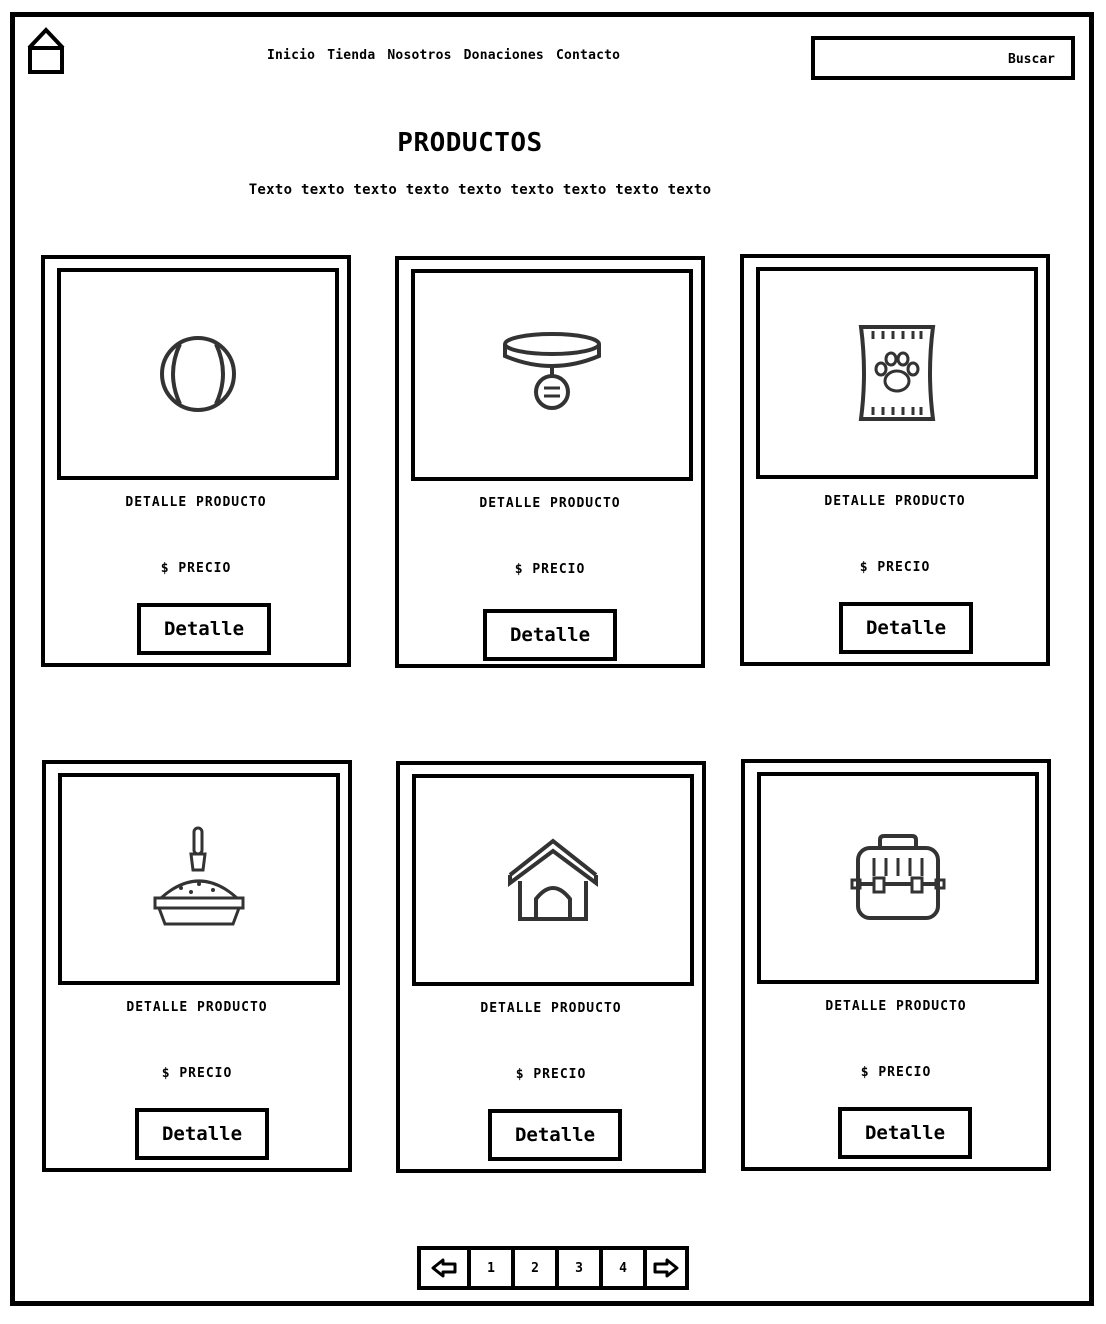 This screenshot has height=1324, width=1106. I want to click on page-button-2: 2, so click(537, 1268).